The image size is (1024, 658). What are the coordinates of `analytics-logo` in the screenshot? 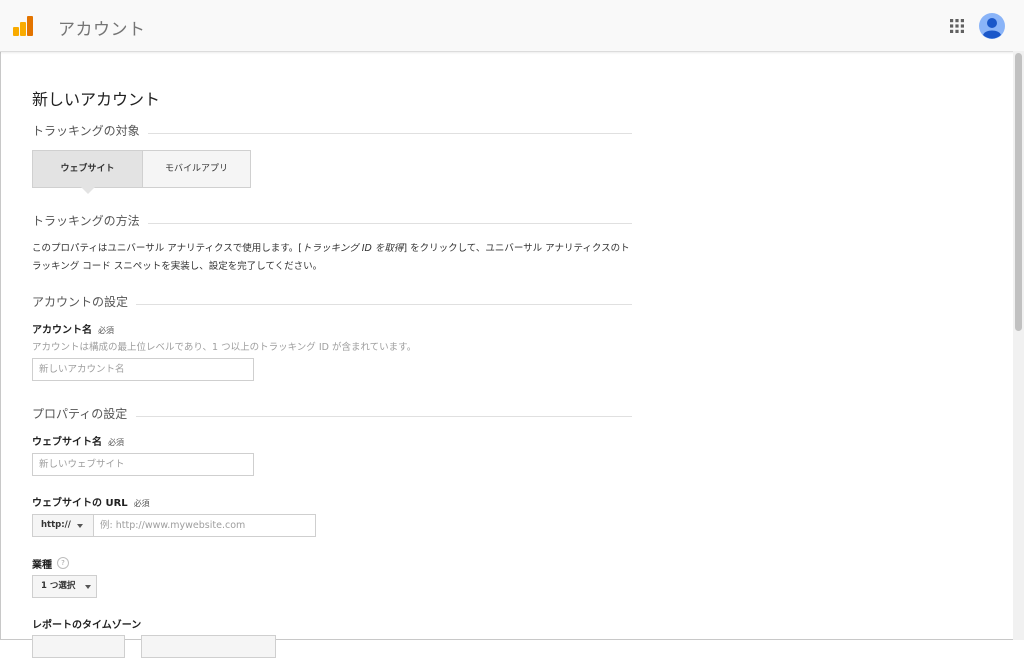 It's located at (23, 26).